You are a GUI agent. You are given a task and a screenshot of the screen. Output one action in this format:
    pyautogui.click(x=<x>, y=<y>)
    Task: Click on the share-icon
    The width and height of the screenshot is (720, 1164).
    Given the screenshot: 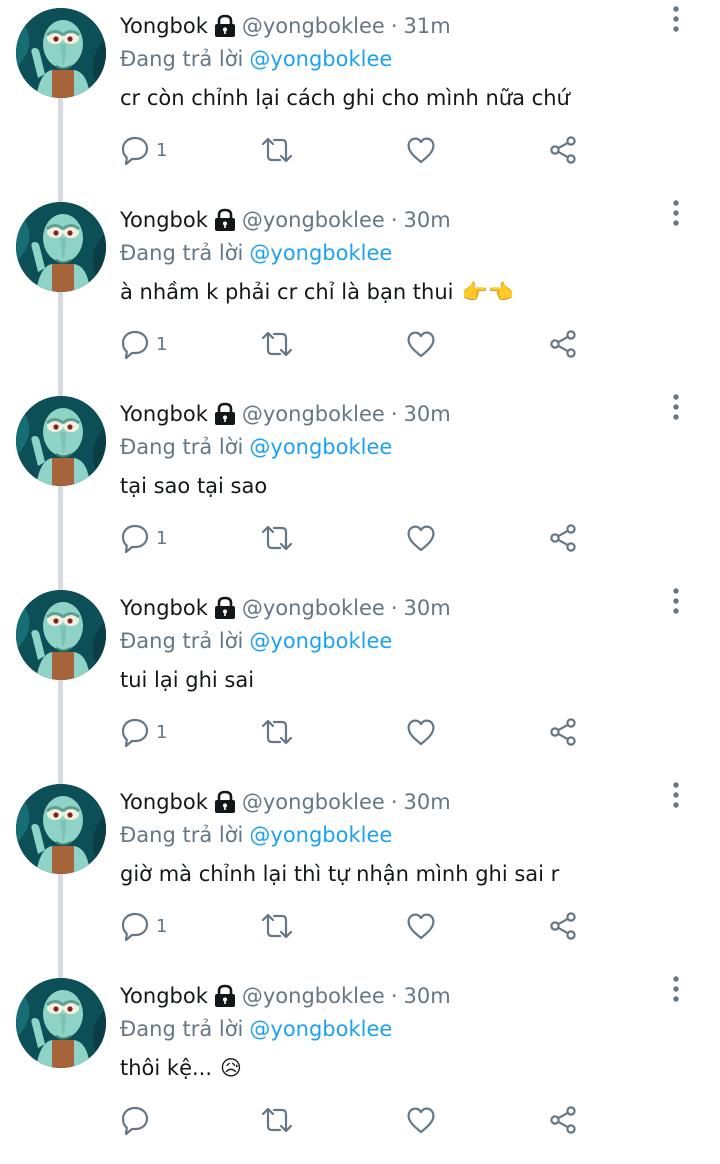 What is the action you would take?
    pyautogui.click(x=563, y=732)
    